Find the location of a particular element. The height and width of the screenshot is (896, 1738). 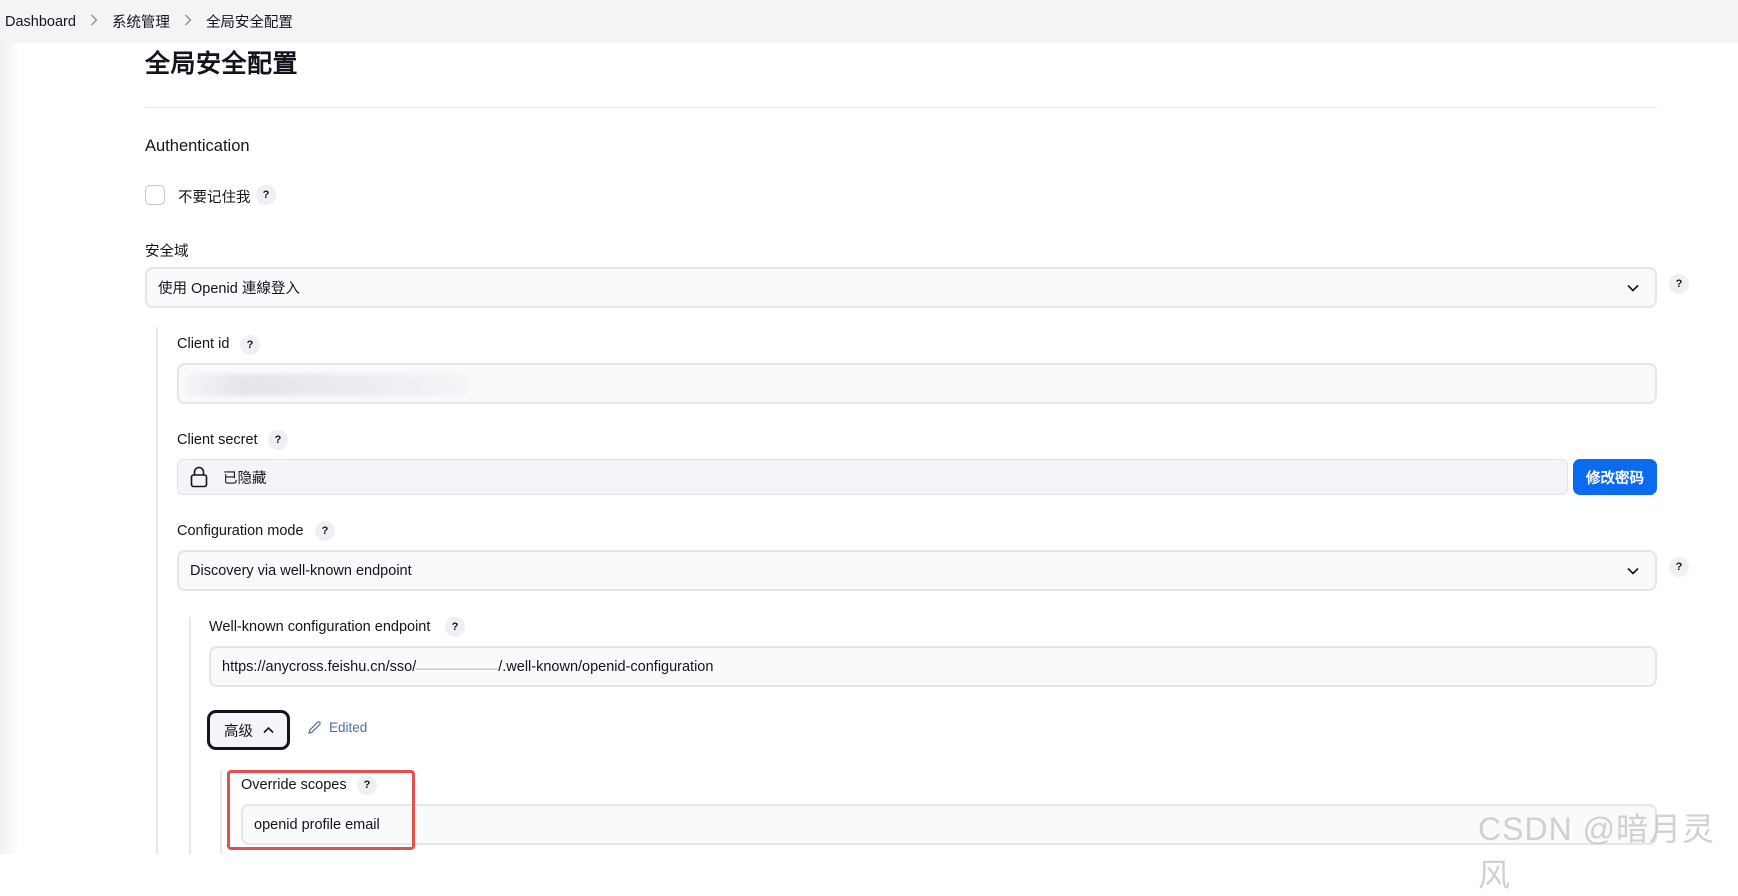

client-secret-label: Client secret is located at coordinates (217, 440).